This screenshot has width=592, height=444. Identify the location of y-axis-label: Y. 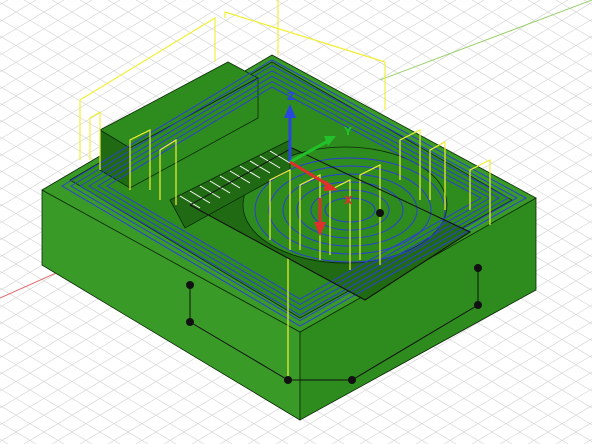
(348, 131).